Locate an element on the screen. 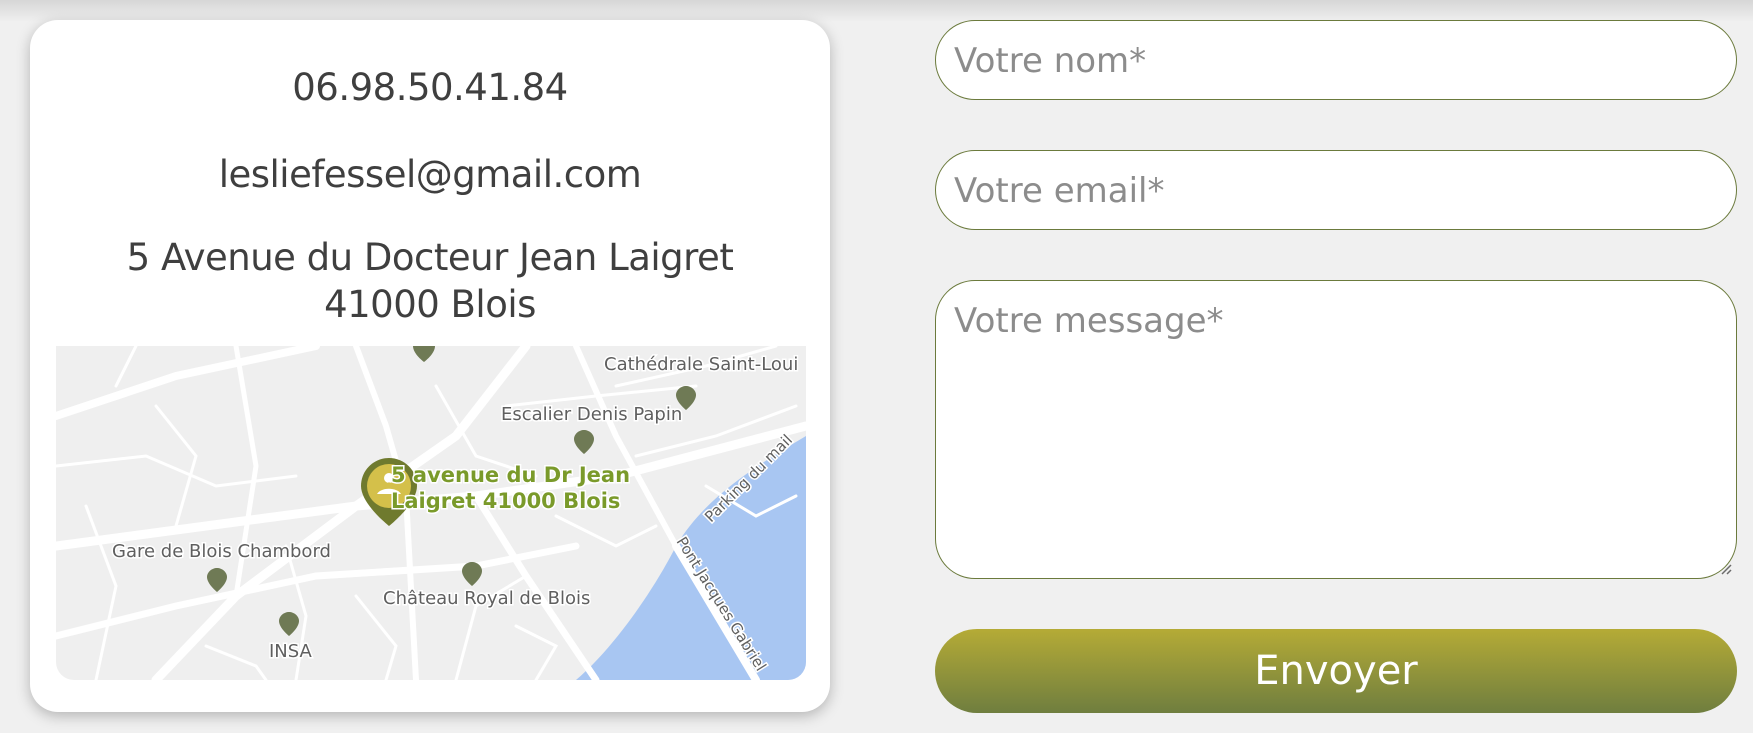 The width and height of the screenshot is (1753, 733). marker-label-line-2: Laigret 41000 Blois is located at coordinates (505, 501).